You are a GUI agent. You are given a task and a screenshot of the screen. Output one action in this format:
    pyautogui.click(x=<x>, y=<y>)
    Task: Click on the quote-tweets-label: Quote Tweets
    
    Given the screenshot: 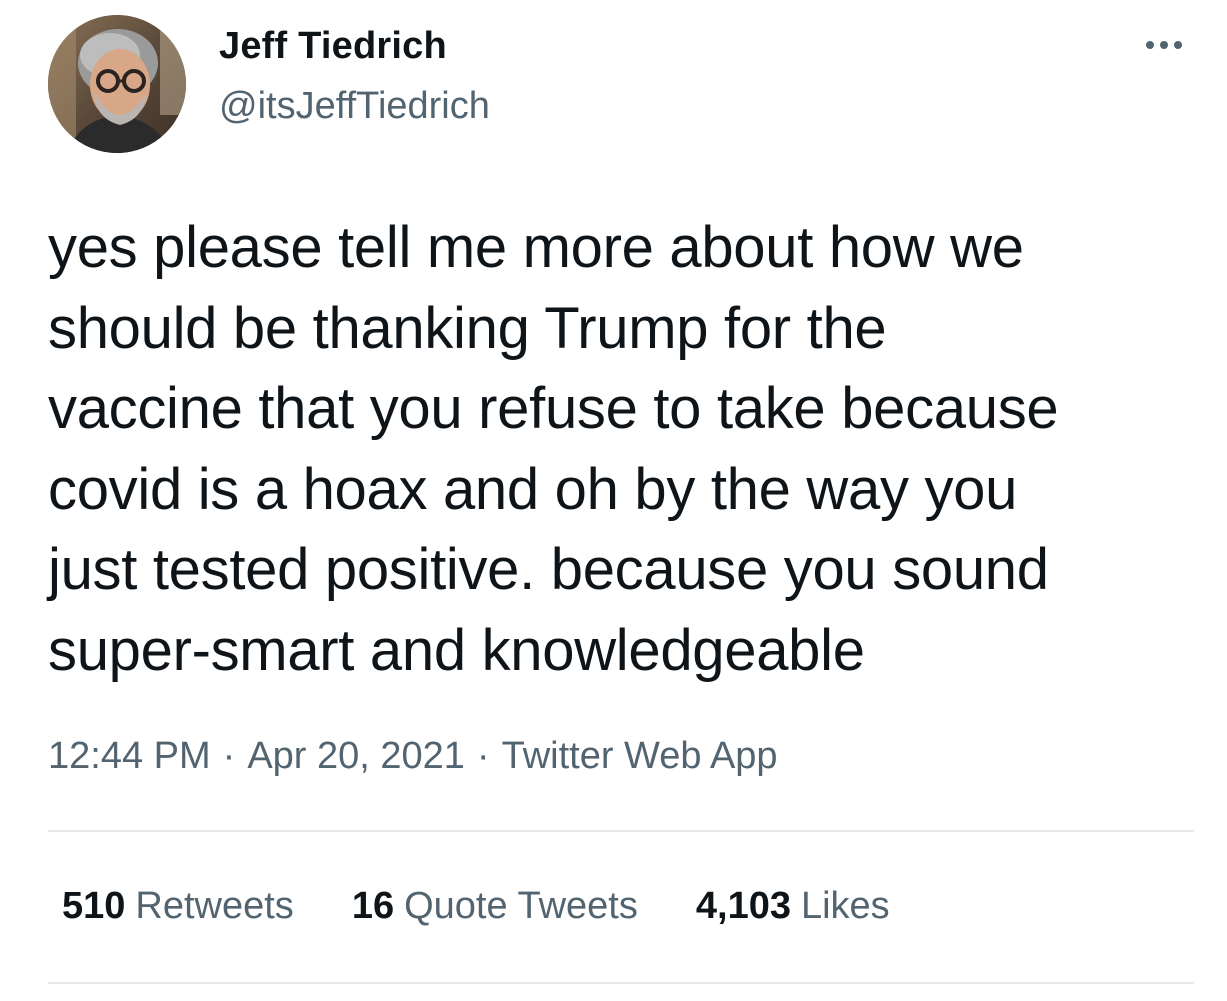 What is the action you would take?
    pyautogui.click(x=521, y=906)
    